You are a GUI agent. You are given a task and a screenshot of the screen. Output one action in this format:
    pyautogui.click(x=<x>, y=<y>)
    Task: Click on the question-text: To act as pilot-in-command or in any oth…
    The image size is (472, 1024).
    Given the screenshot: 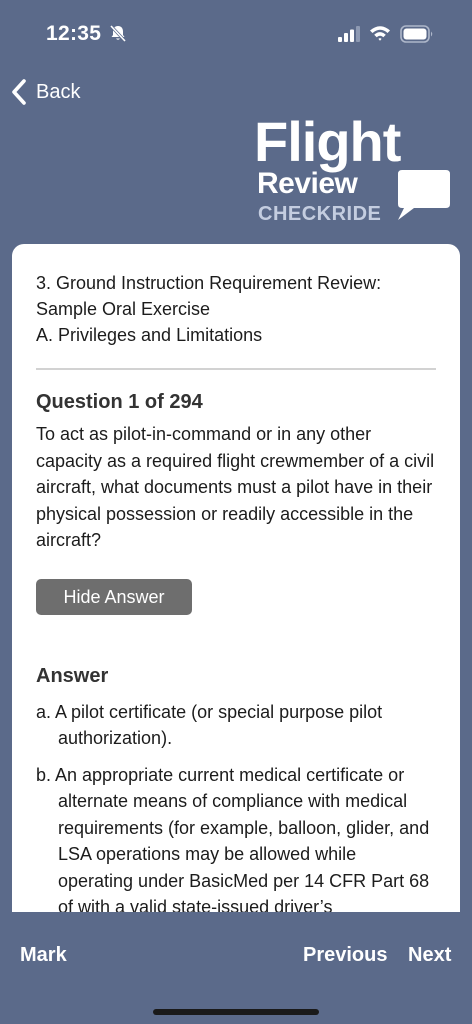 What is the action you would take?
    pyautogui.click(x=235, y=487)
    